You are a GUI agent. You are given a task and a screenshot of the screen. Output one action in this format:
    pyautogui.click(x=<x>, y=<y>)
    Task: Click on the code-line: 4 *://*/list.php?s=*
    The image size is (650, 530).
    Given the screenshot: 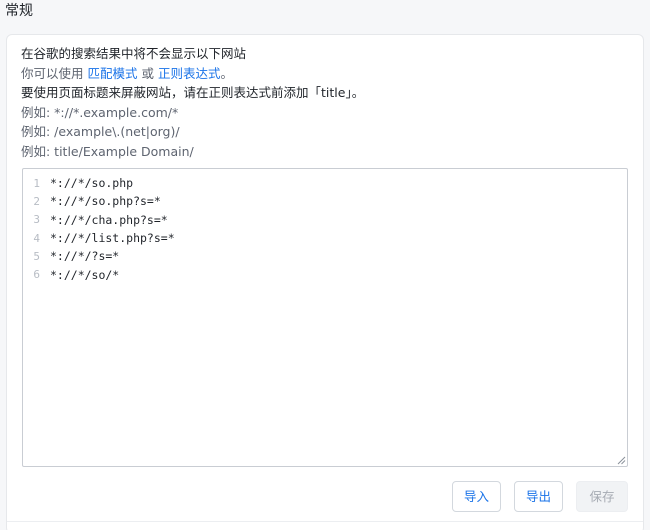 What is the action you would take?
    pyautogui.click(x=325, y=238)
    